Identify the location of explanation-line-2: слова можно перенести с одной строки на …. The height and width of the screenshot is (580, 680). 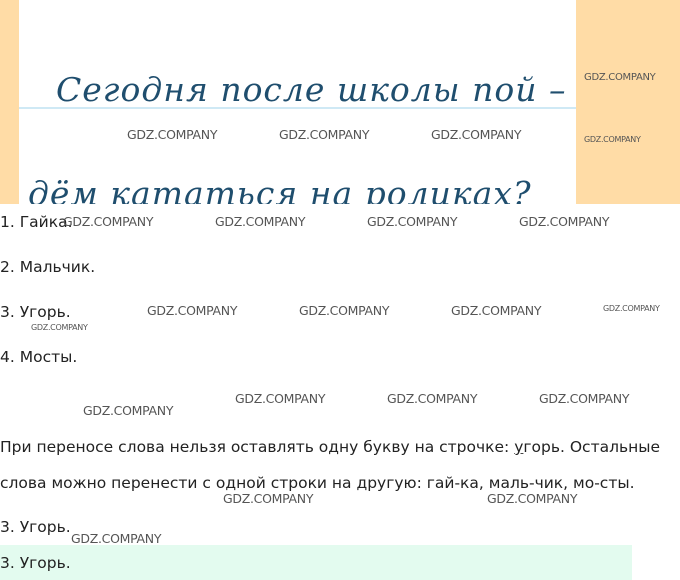
(317, 483).